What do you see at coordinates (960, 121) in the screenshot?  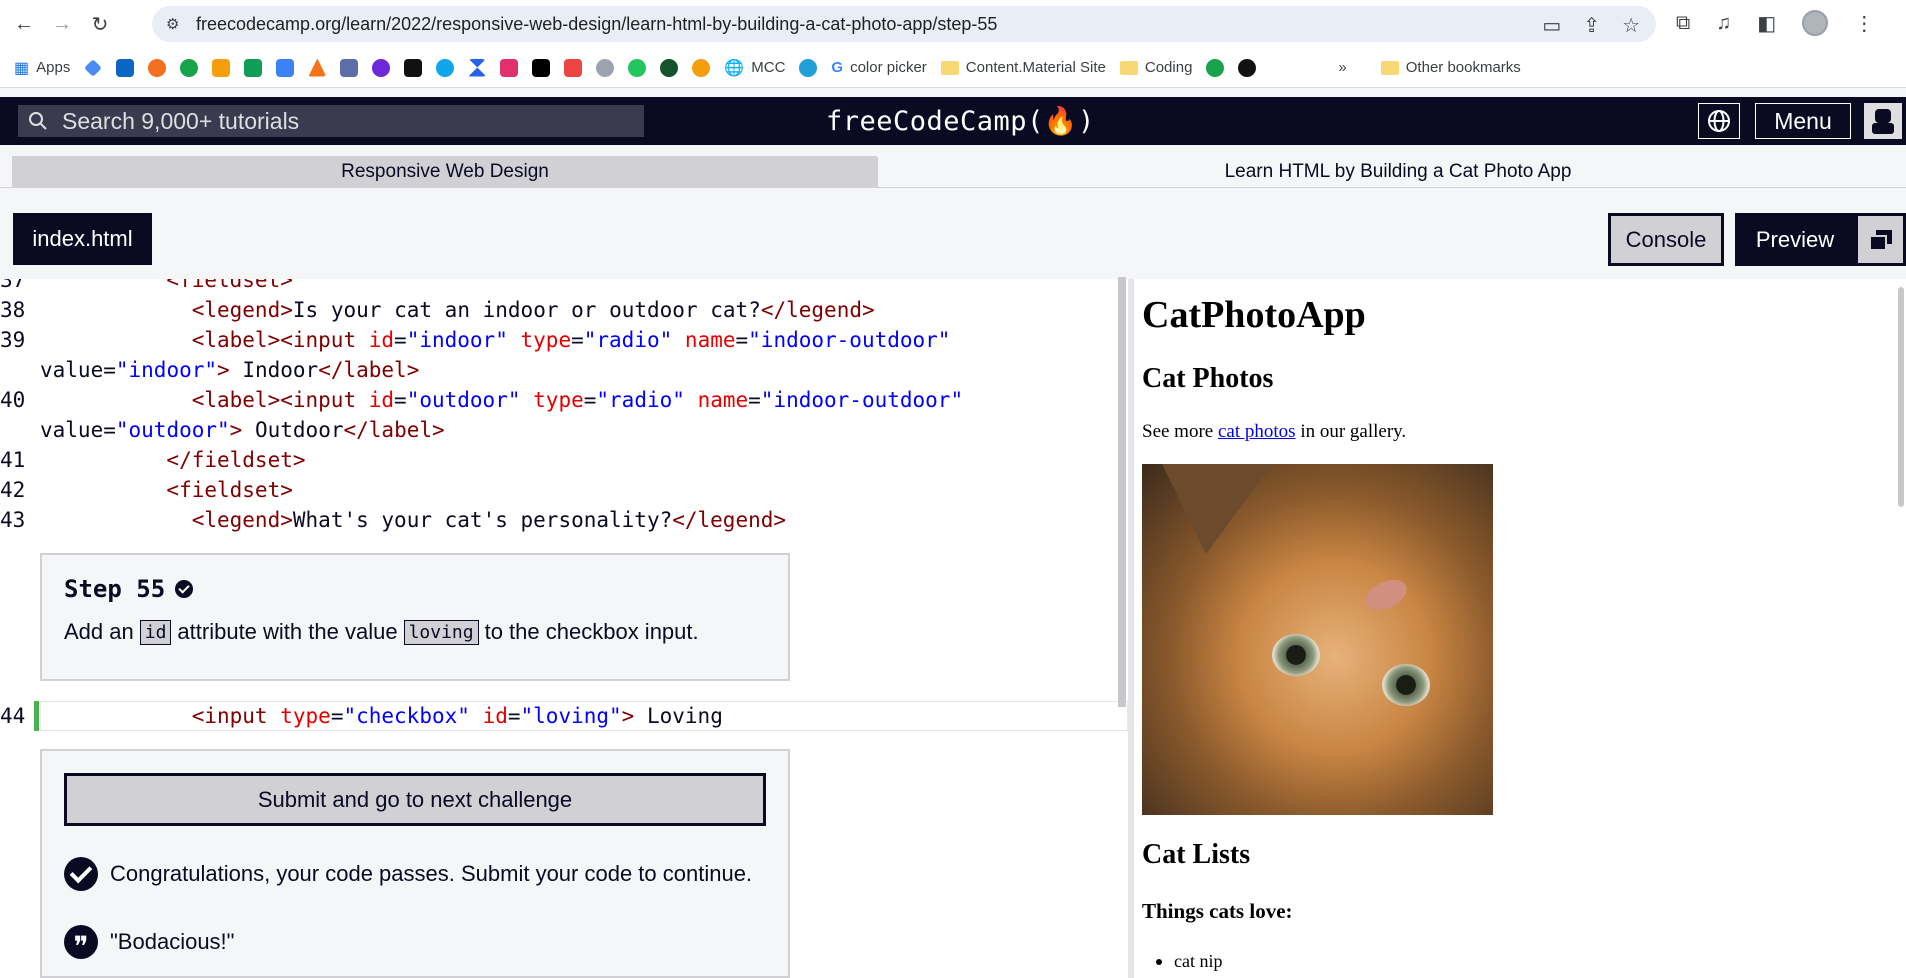 I see `fcc-logo: freeCodeCamp(🔥)` at bounding box center [960, 121].